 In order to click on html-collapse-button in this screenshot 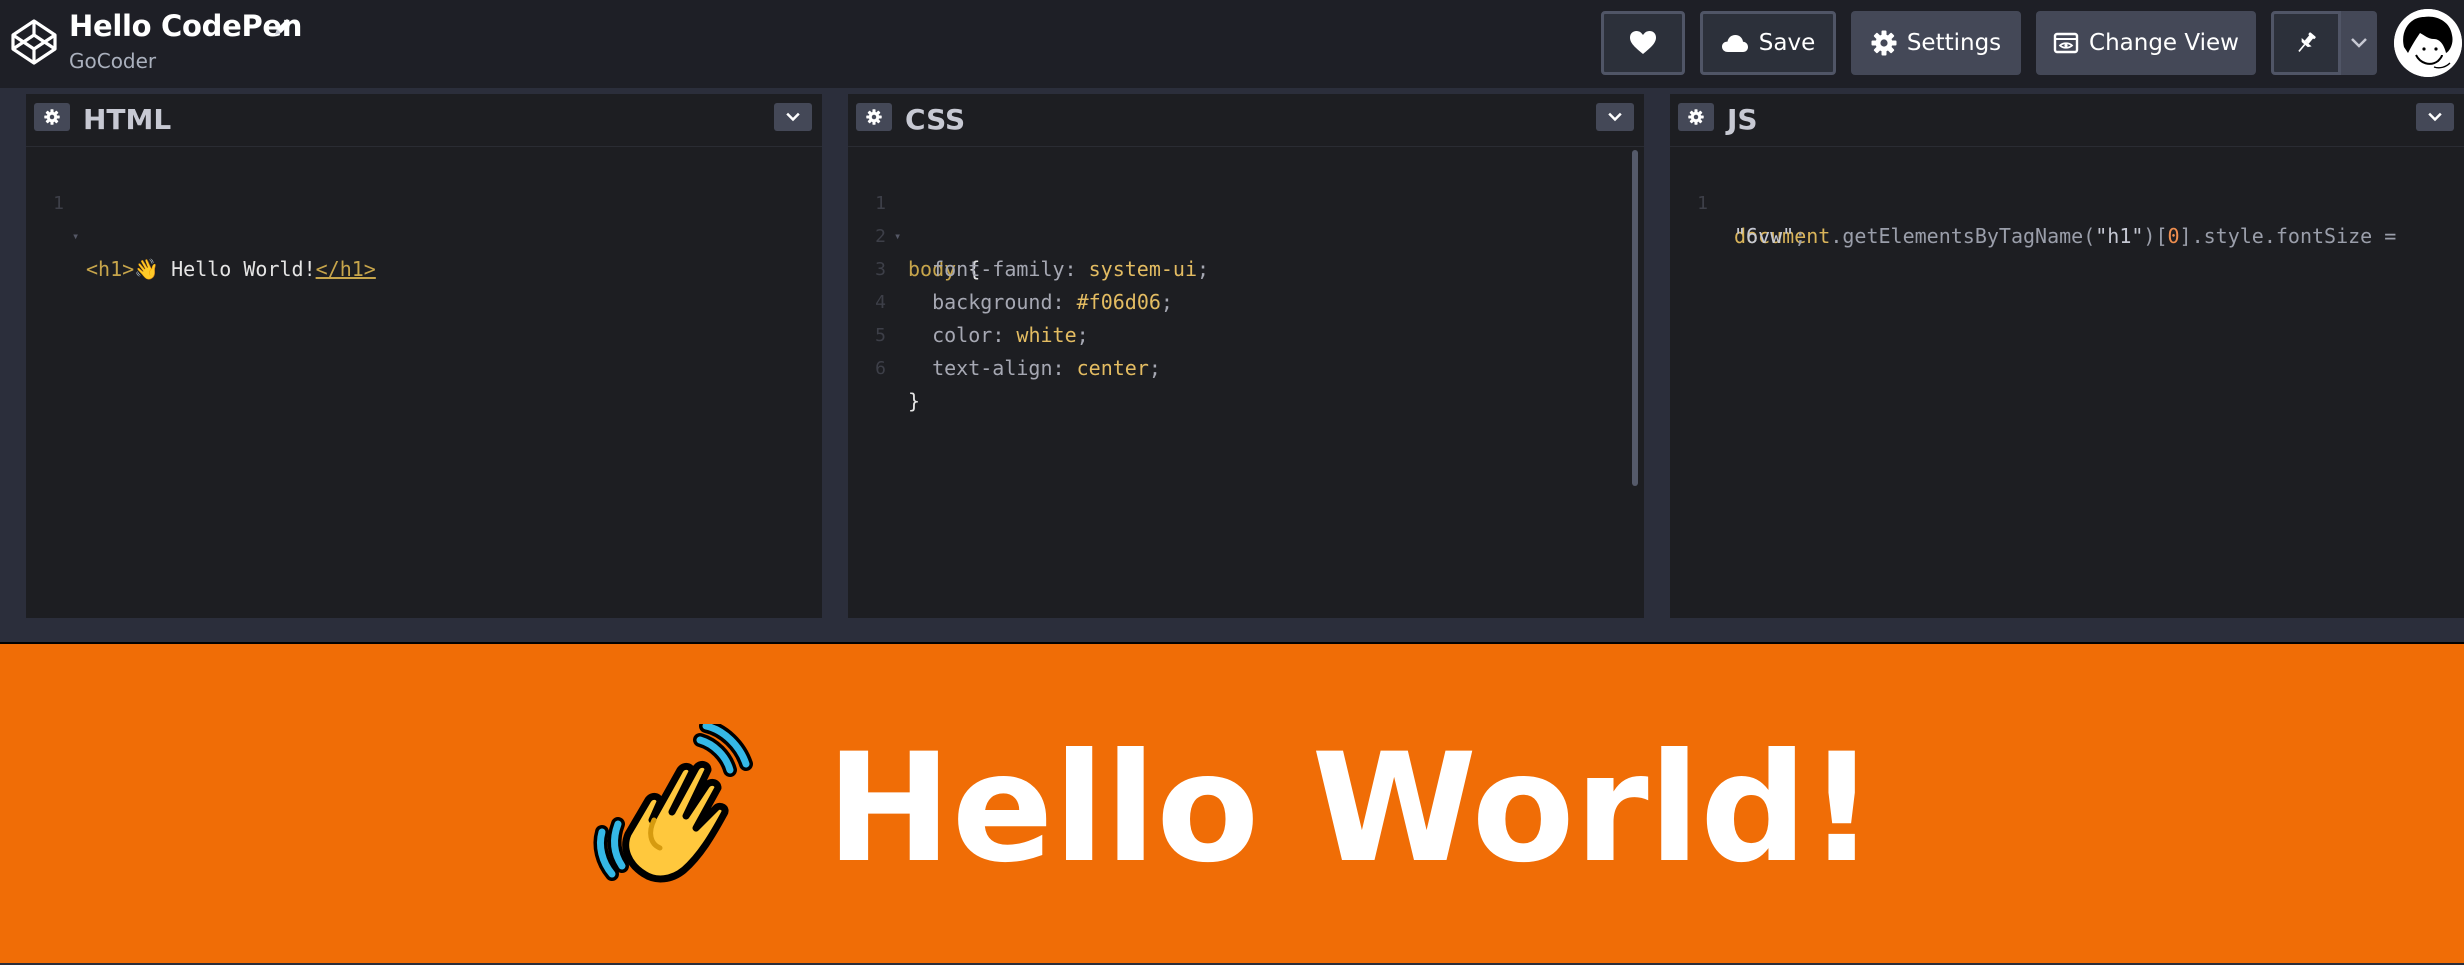, I will do `click(793, 117)`.